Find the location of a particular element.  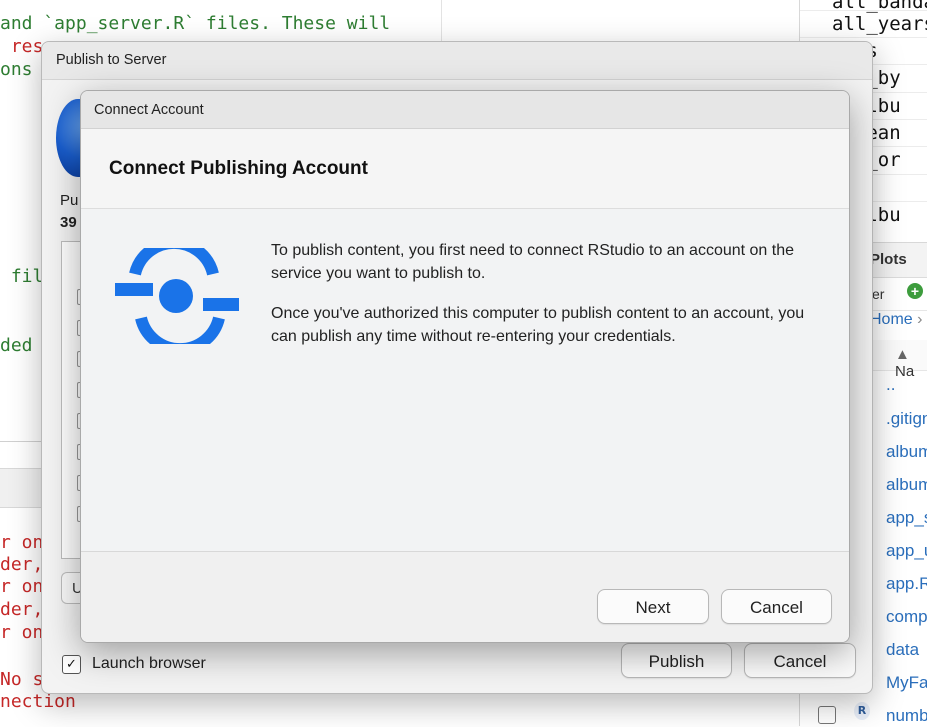

file-parent: .. is located at coordinates (890, 385).